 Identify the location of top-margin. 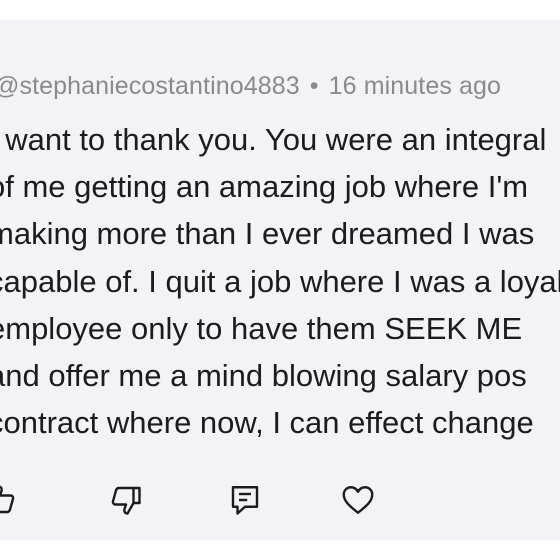
(280, 10).